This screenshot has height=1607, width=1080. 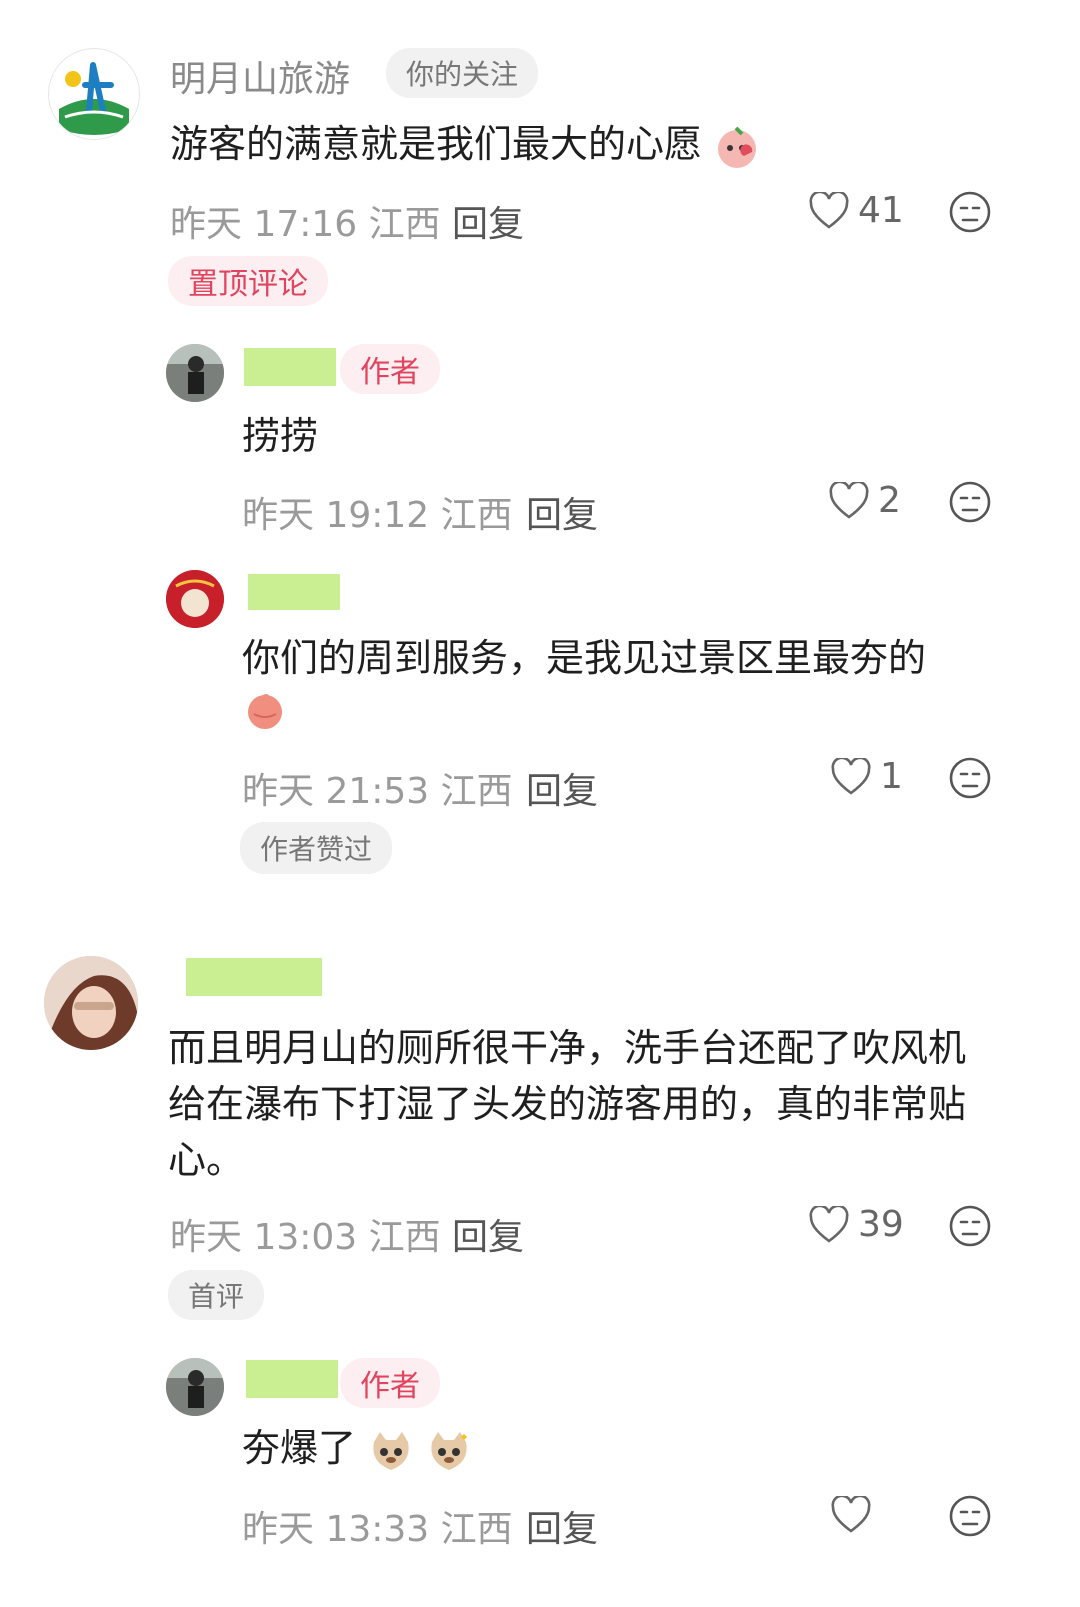 I want to click on like-count: 2, so click(x=889, y=500).